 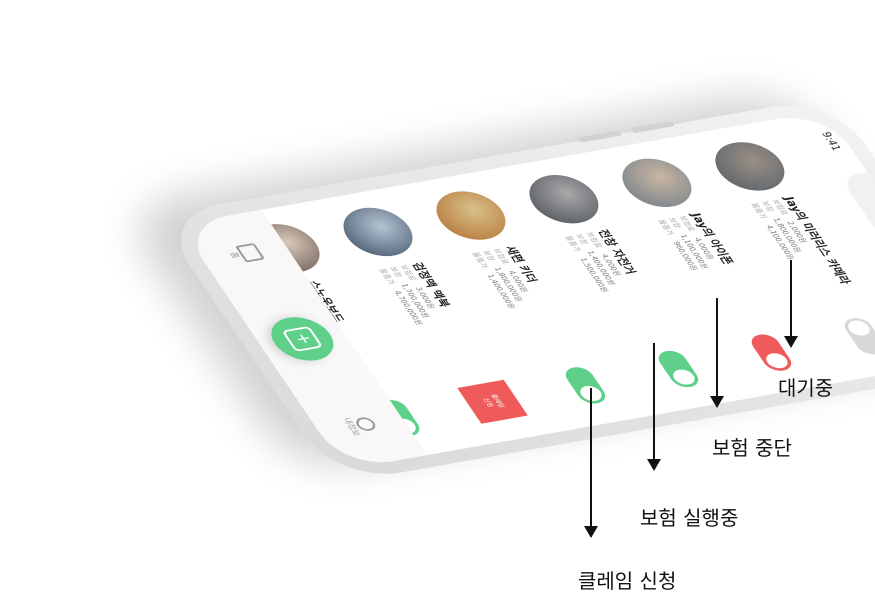 I want to click on arrow-claim, so click(x=591, y=463).